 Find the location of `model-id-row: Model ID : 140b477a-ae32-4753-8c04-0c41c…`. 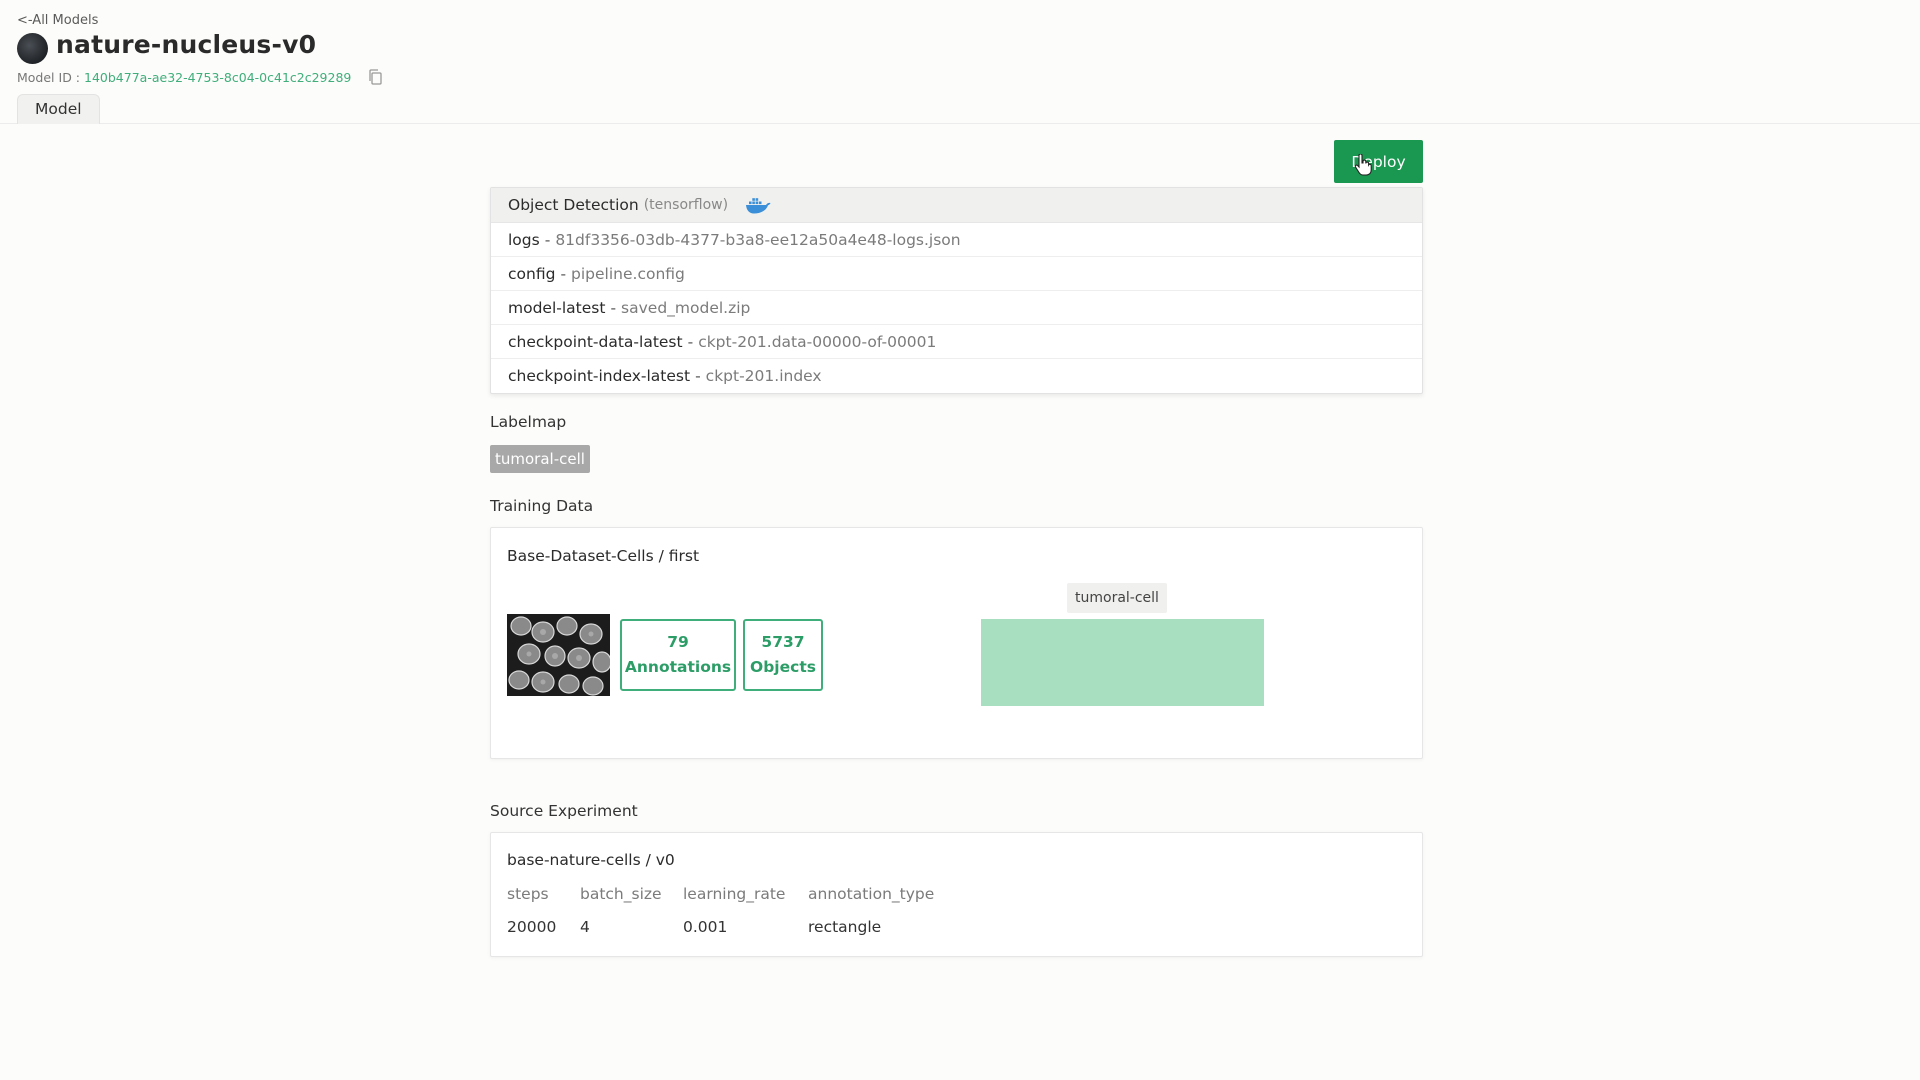

model-id-row: Model ID : 140b477a-ae32-4753-8c04-0c41c… is located at coordinates (200, 77).